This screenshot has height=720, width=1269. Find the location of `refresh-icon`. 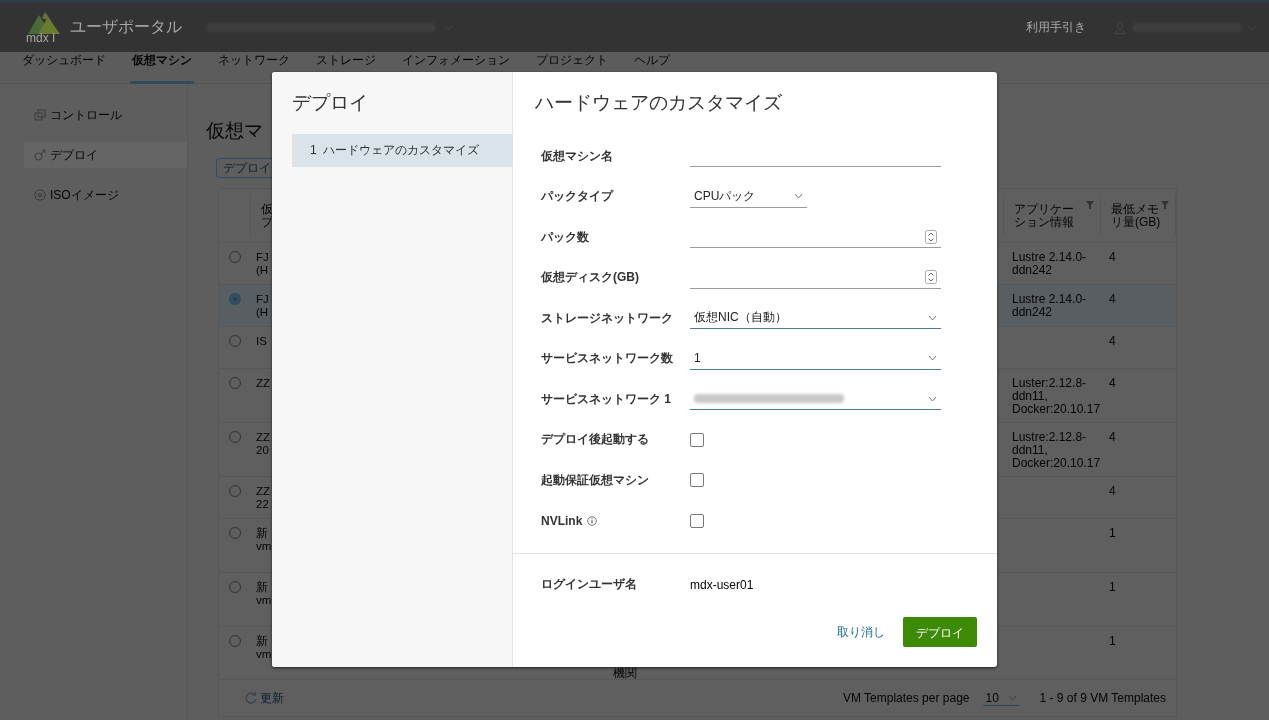

refresh-icon is located at coordinates (251, 698).